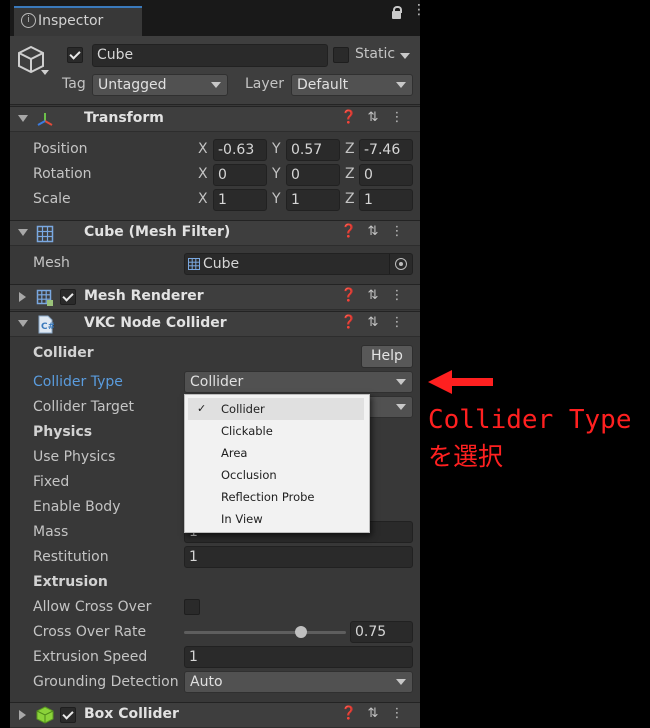  What do you see at coordinates (90, 657) in the screenshot?
I see `extrusion-speed-label: Extrusion Speed` at bounding box center [90, 657].